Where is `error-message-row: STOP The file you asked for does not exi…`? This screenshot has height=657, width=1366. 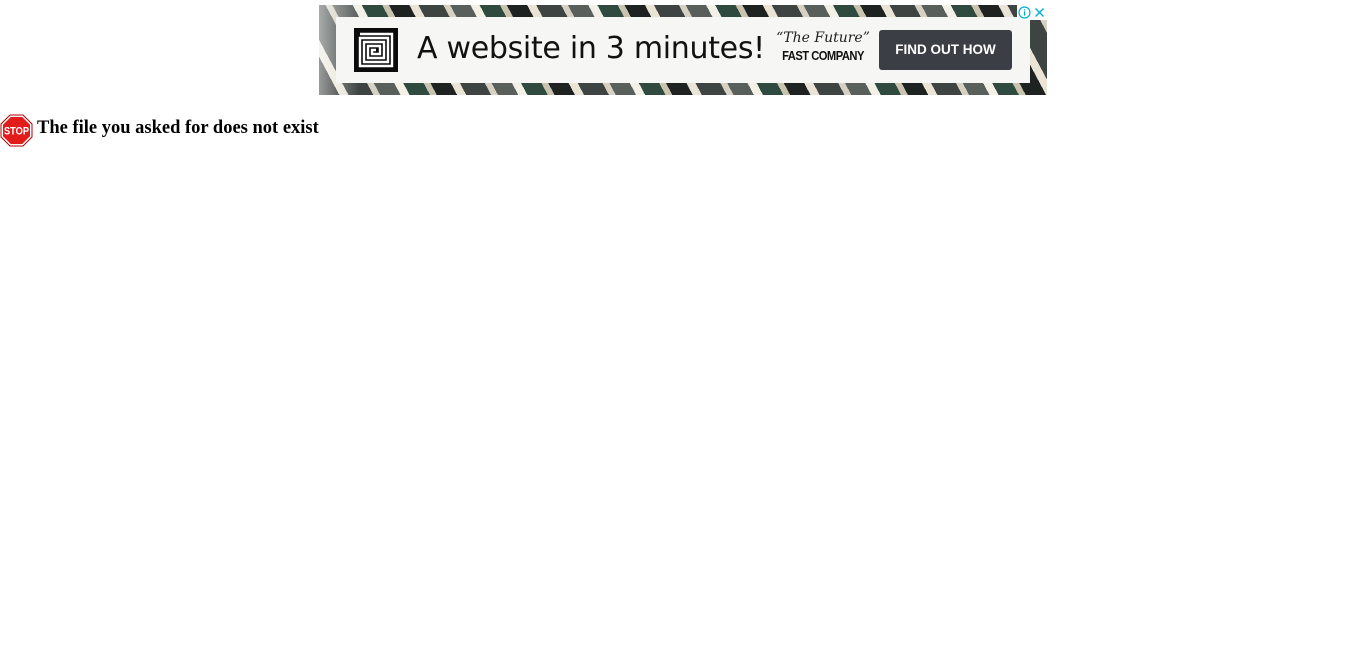 error-message-row: STOP The file you asked for does not exi… is located at coordinates (159, 130).